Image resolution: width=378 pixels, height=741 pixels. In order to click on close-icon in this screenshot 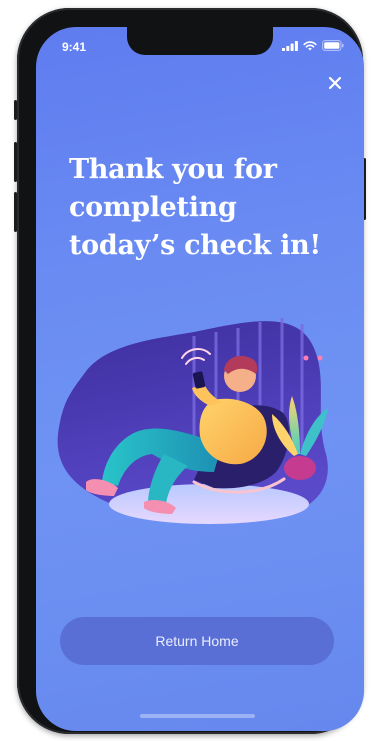, I will do `click(335, 83)`.